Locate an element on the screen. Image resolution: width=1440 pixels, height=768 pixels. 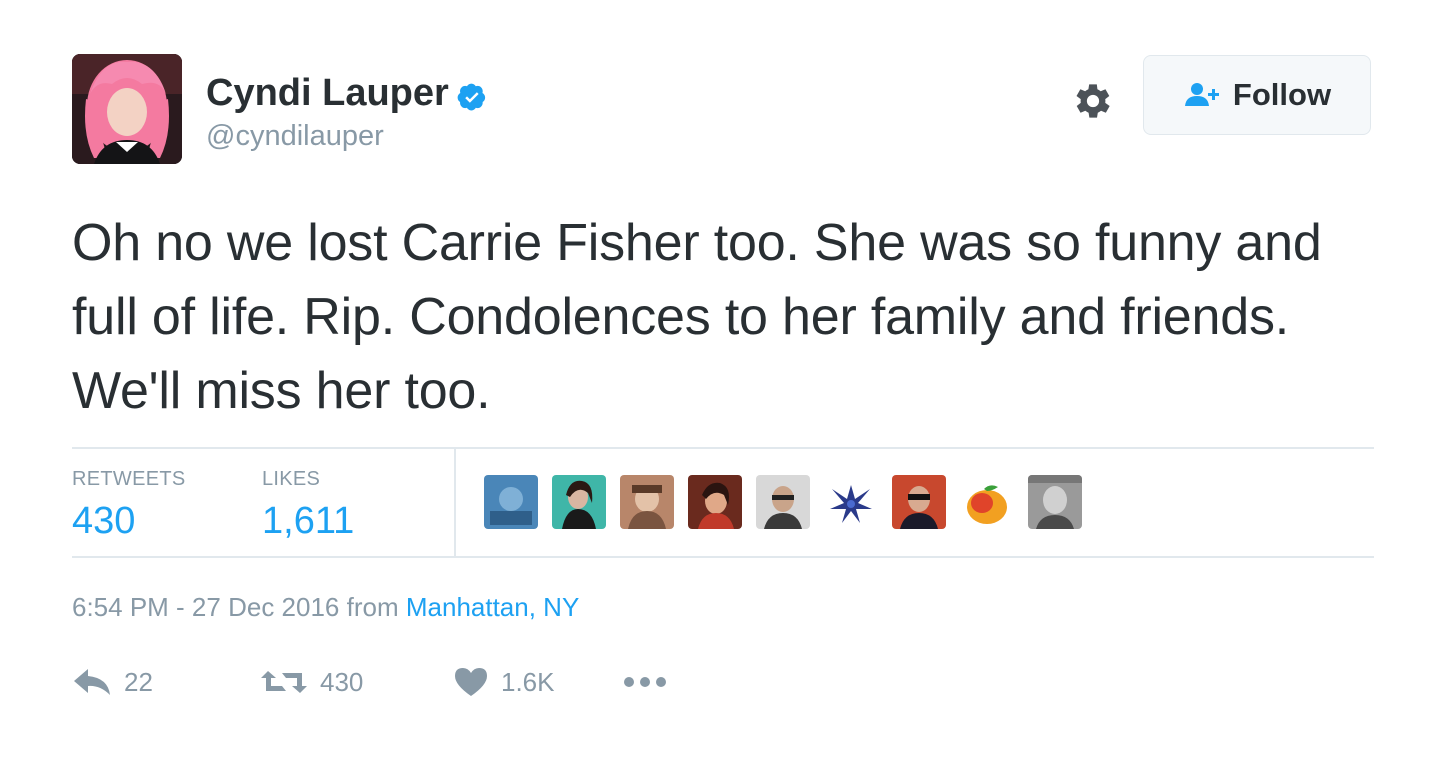
verified-badge-icon is located at coordinates (472, 94).